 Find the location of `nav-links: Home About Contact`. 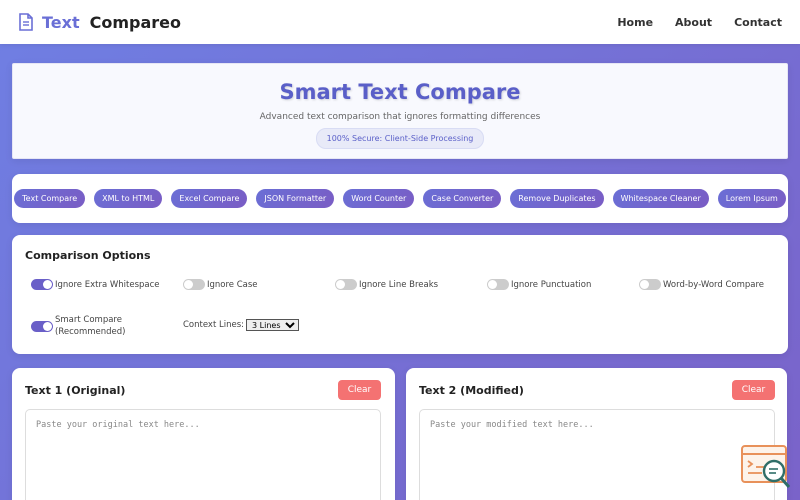

nav-links: Home About Contact is located at coordinates (699, 22).